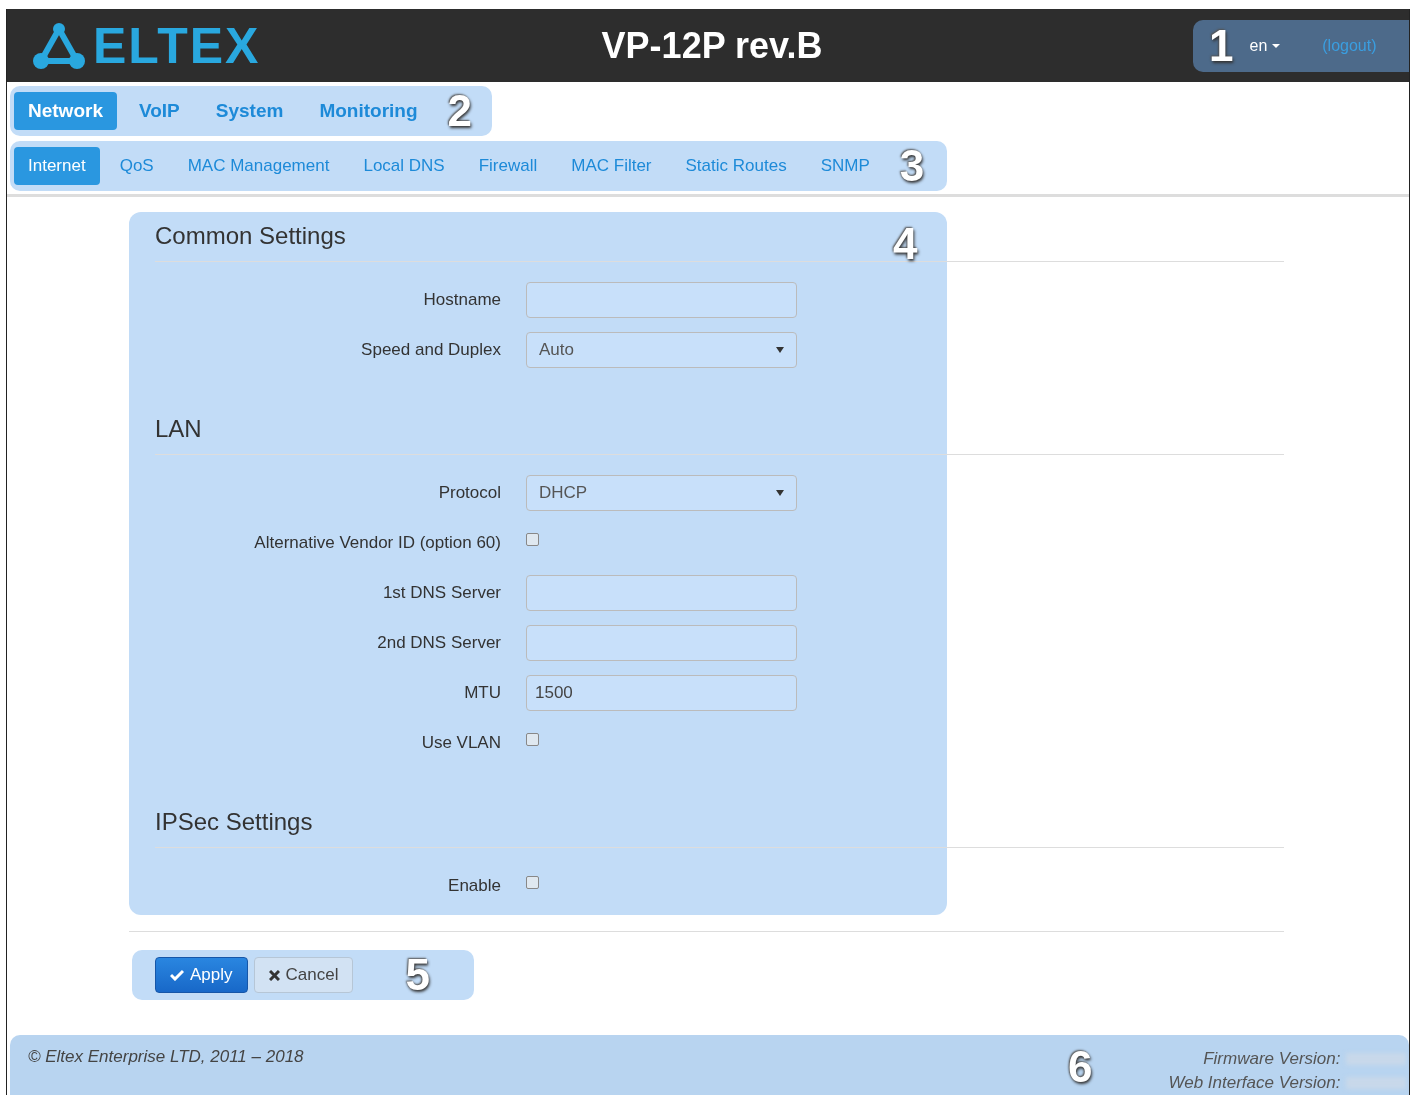 This screenshot has height=1095, width=1416. Describe the element at coordinates (274, 975) in the screenshot. I see `close-icon` at that location.